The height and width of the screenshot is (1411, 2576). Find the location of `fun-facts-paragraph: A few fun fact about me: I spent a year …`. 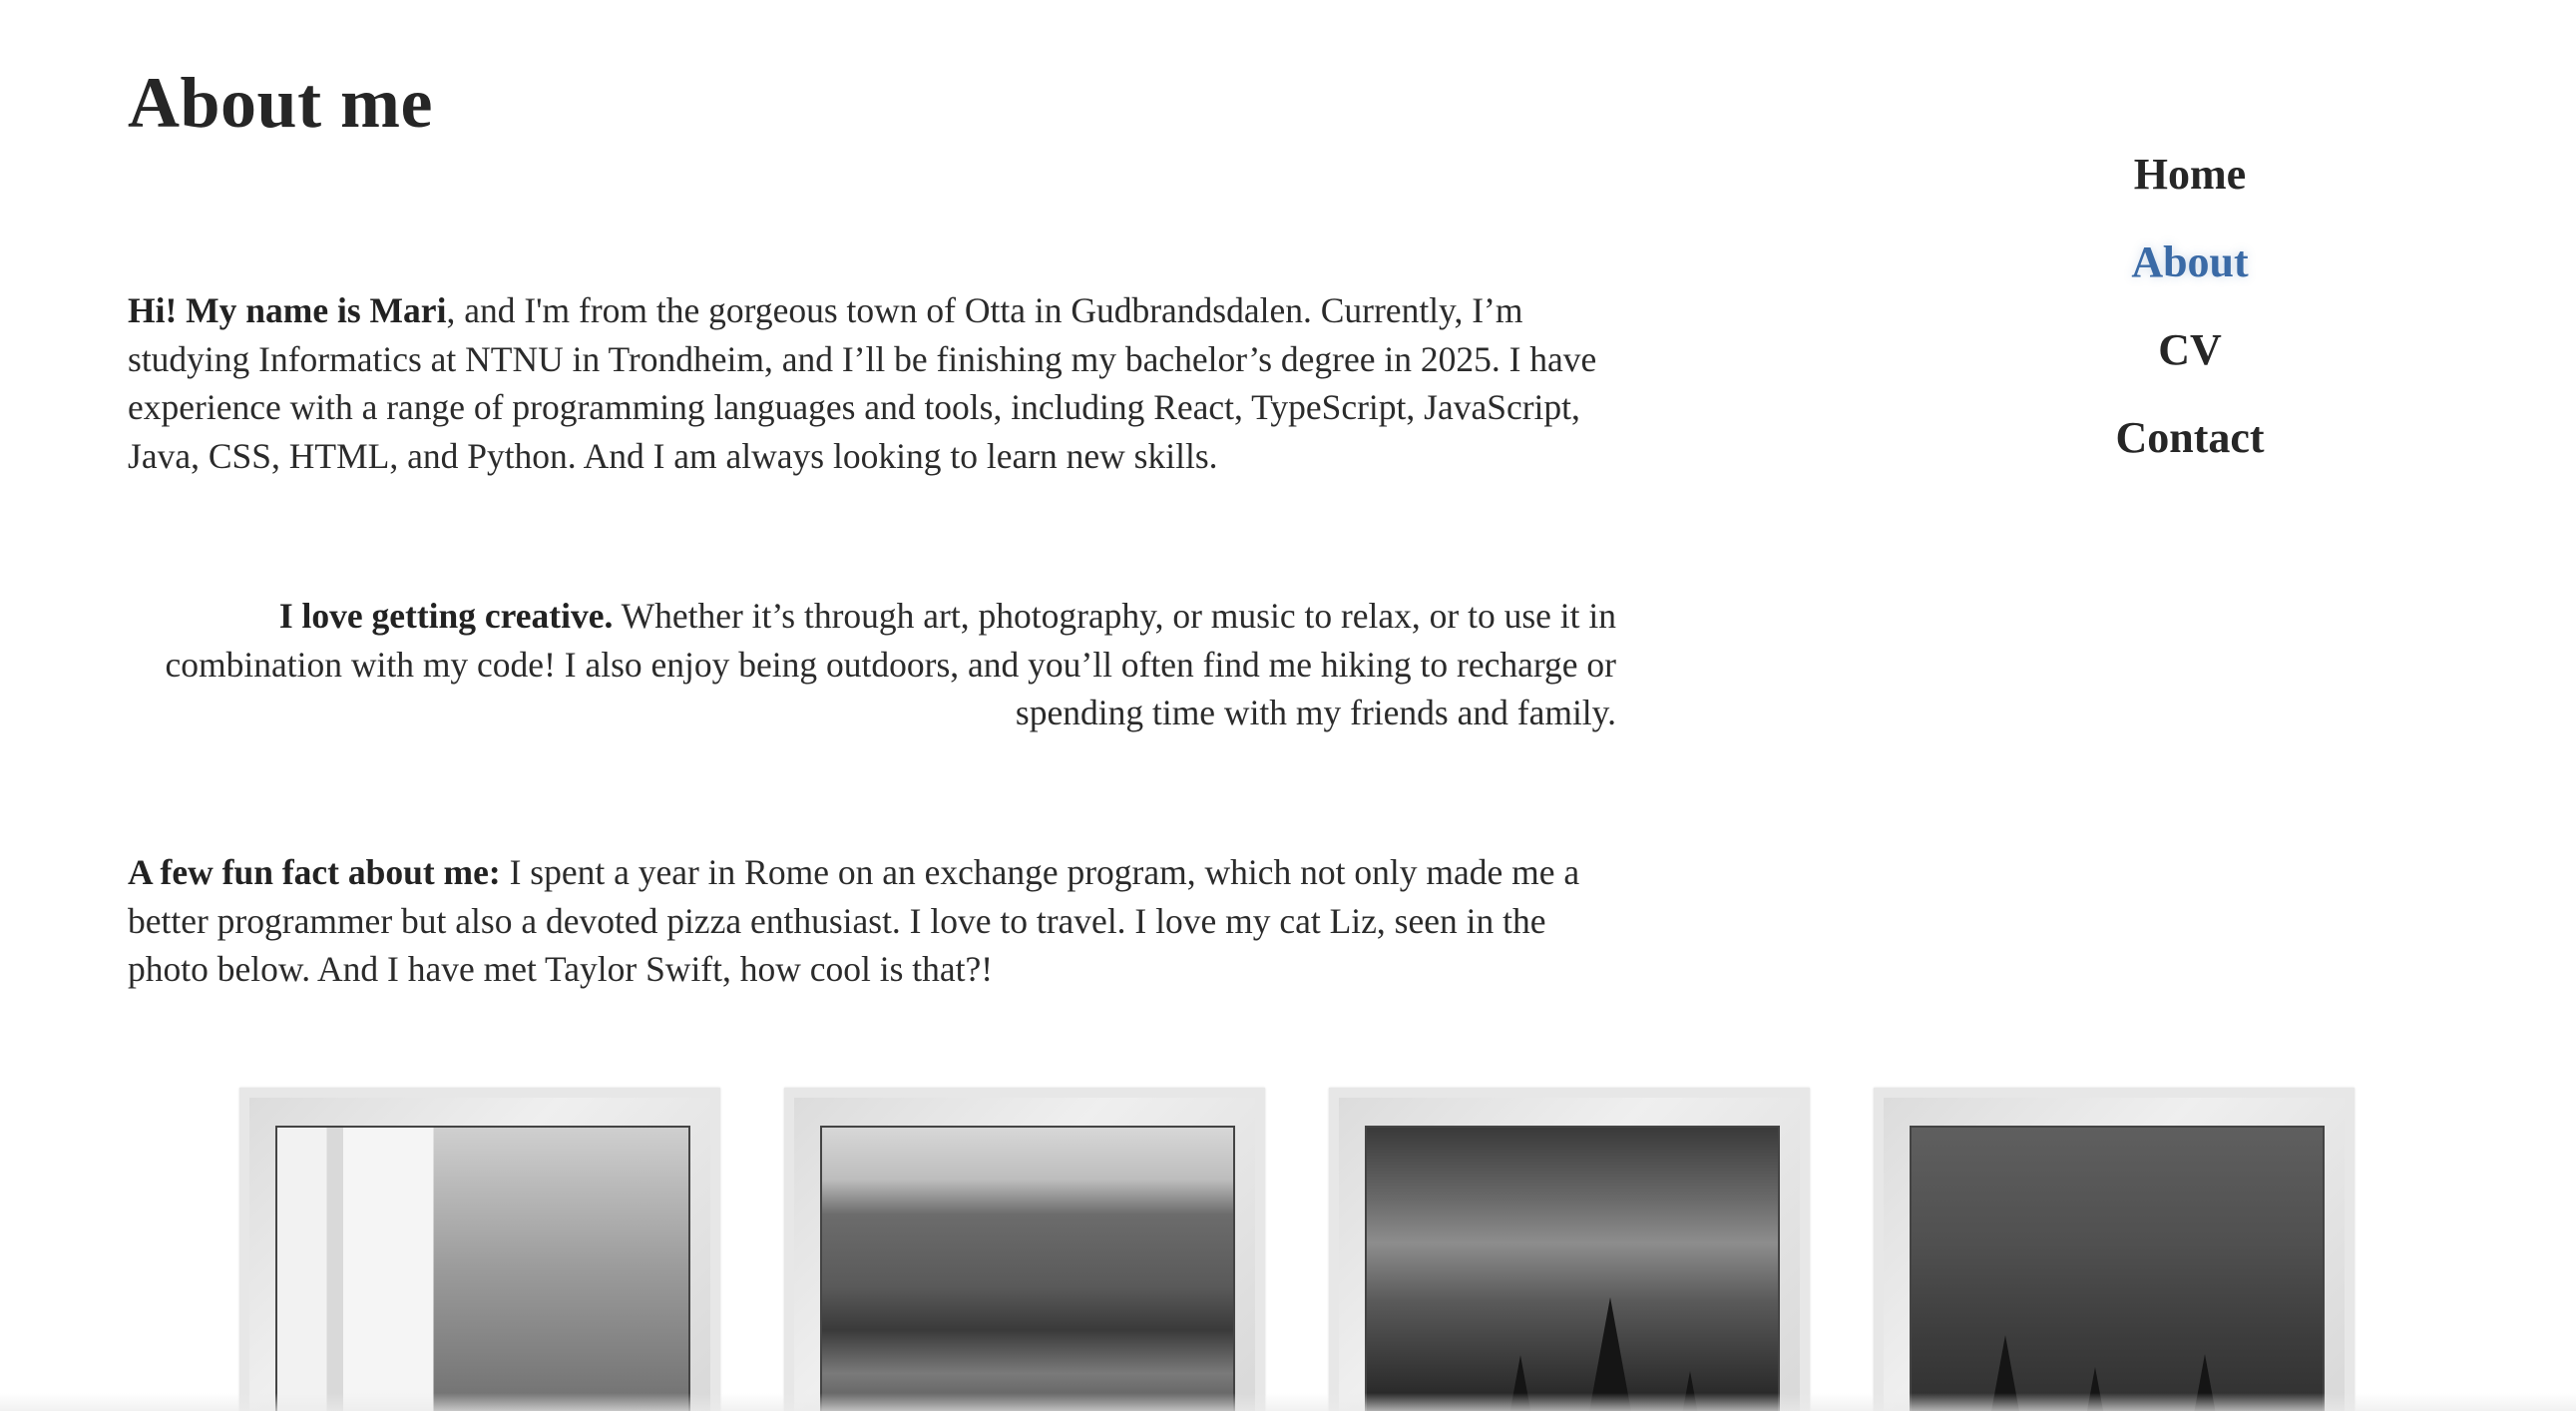

fun-facts-paragraph: A few fun fact about me: I spent a year … is located at coordinates (876, 921).